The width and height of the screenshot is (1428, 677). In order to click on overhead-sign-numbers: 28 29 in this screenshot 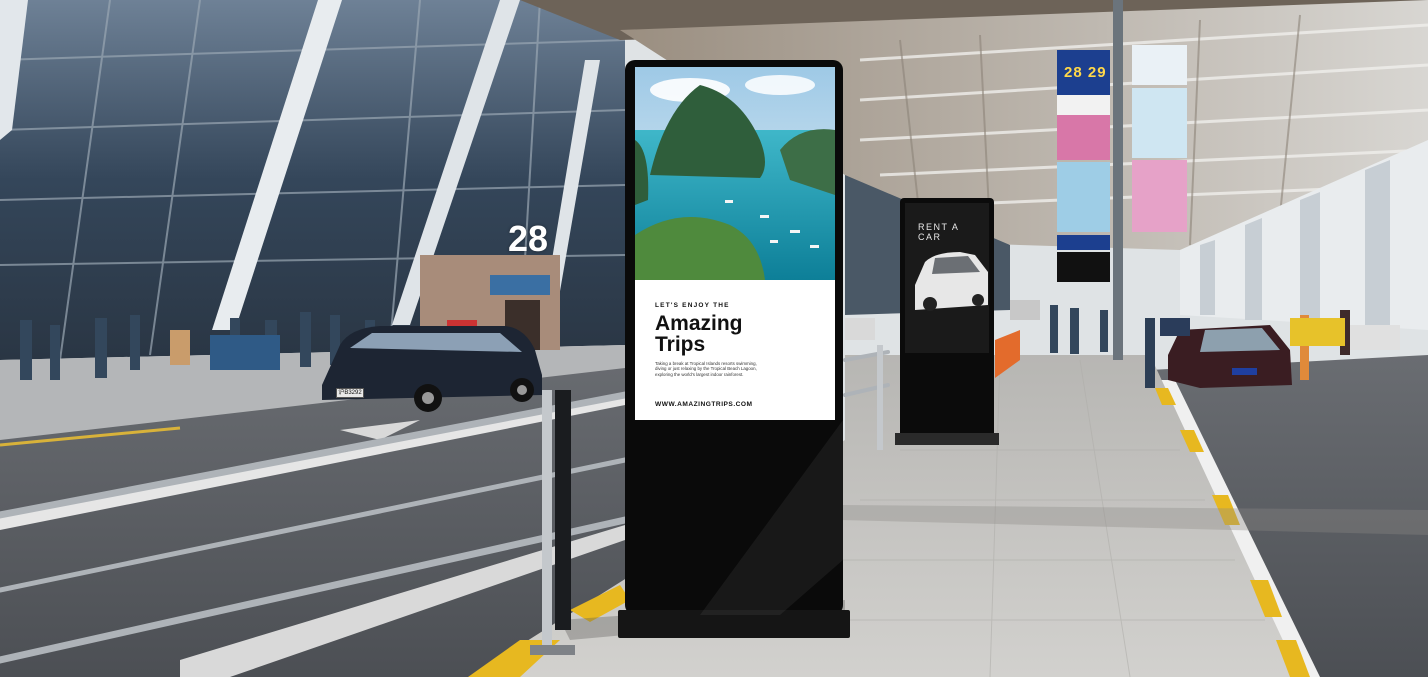, I will do `click(1085, 72)`.